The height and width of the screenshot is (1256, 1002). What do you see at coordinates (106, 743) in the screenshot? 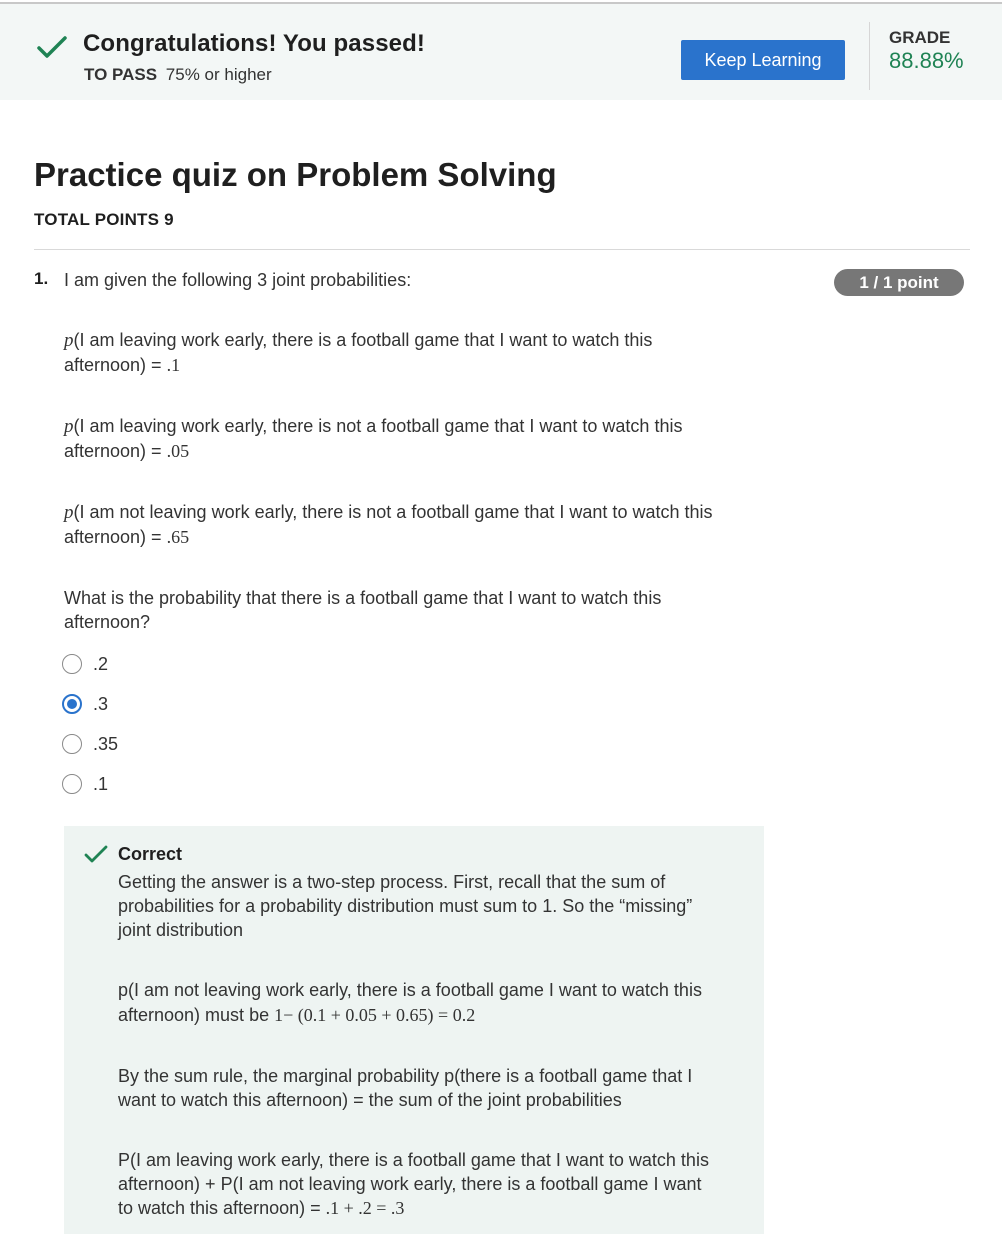
I see `option-label: .35` at bounding box center [106, 743].